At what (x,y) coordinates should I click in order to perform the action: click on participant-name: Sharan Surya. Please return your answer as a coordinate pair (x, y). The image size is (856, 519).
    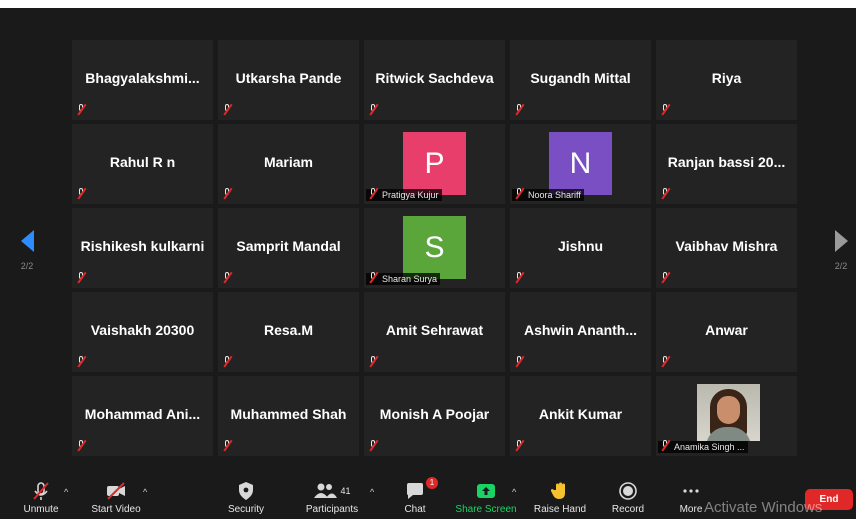
    Looking at the image, I should click on (410, 279).